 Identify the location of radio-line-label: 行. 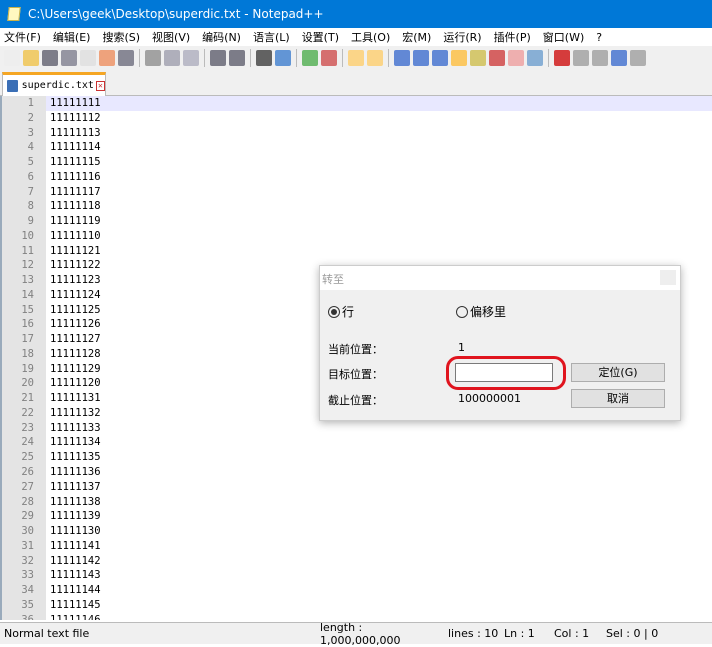
(348, 312).